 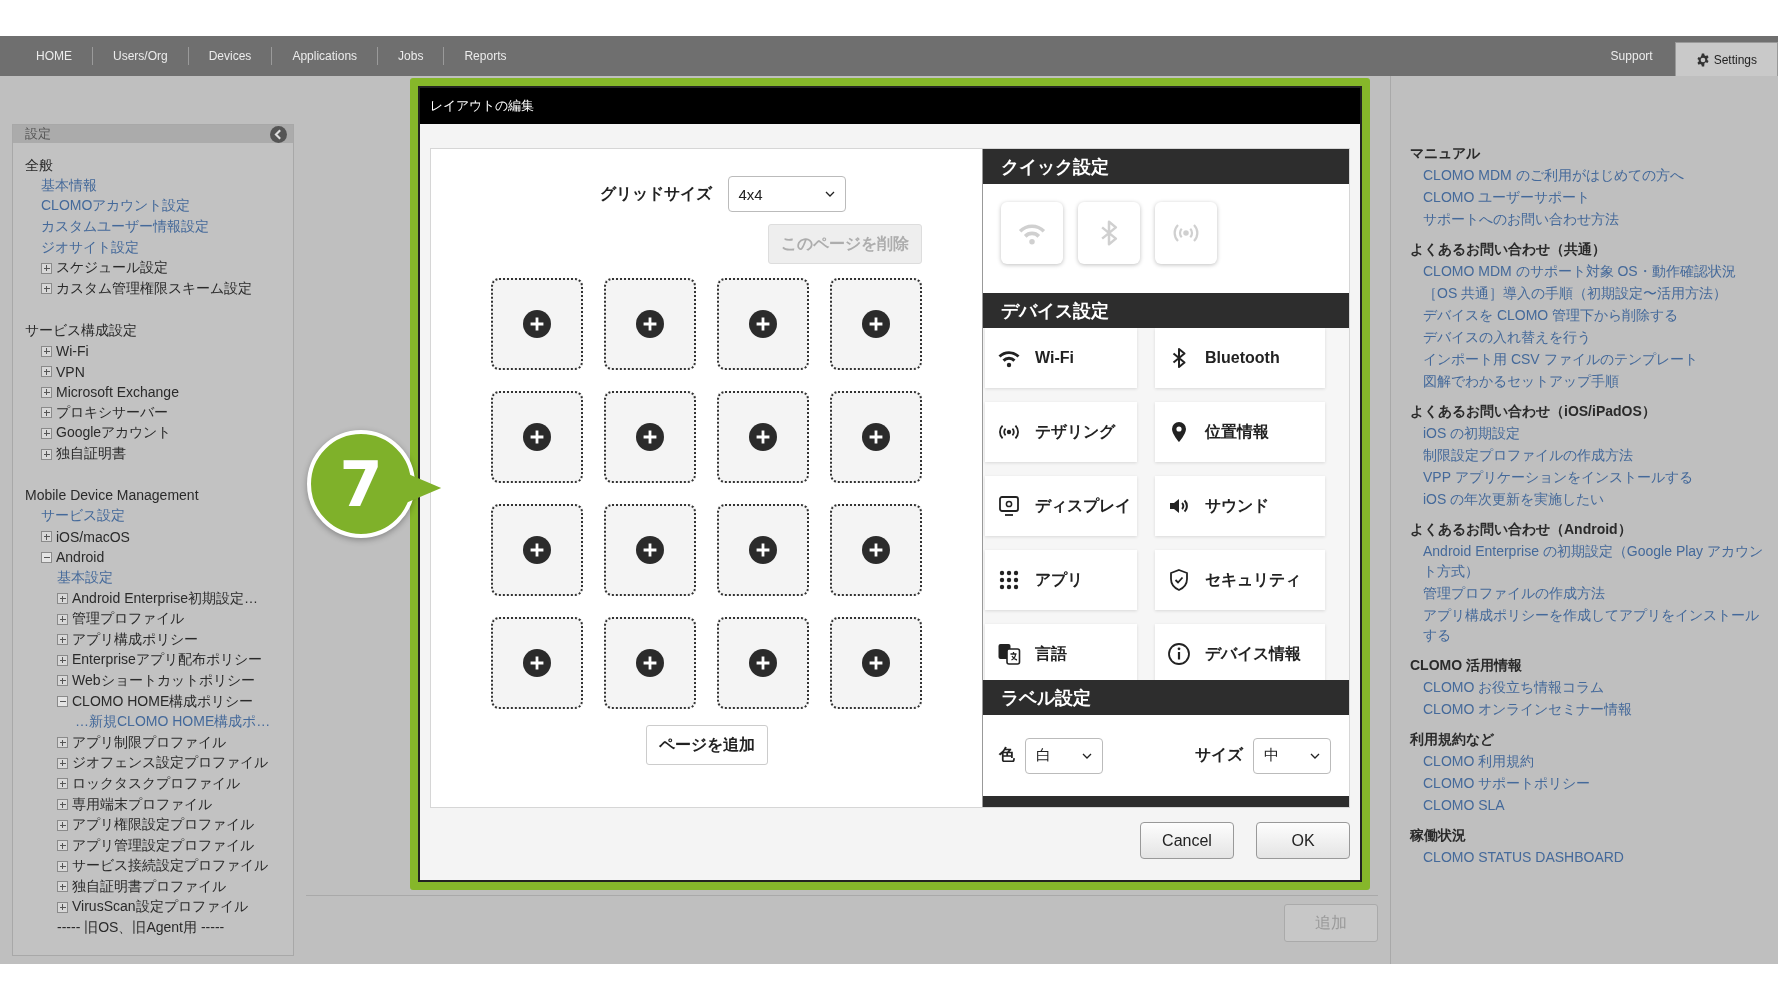 What do you see at coordinates (1061, 580) in the screenshot?
I see `device-setting-tile: アプリ` at bounding box center [1061, 580].